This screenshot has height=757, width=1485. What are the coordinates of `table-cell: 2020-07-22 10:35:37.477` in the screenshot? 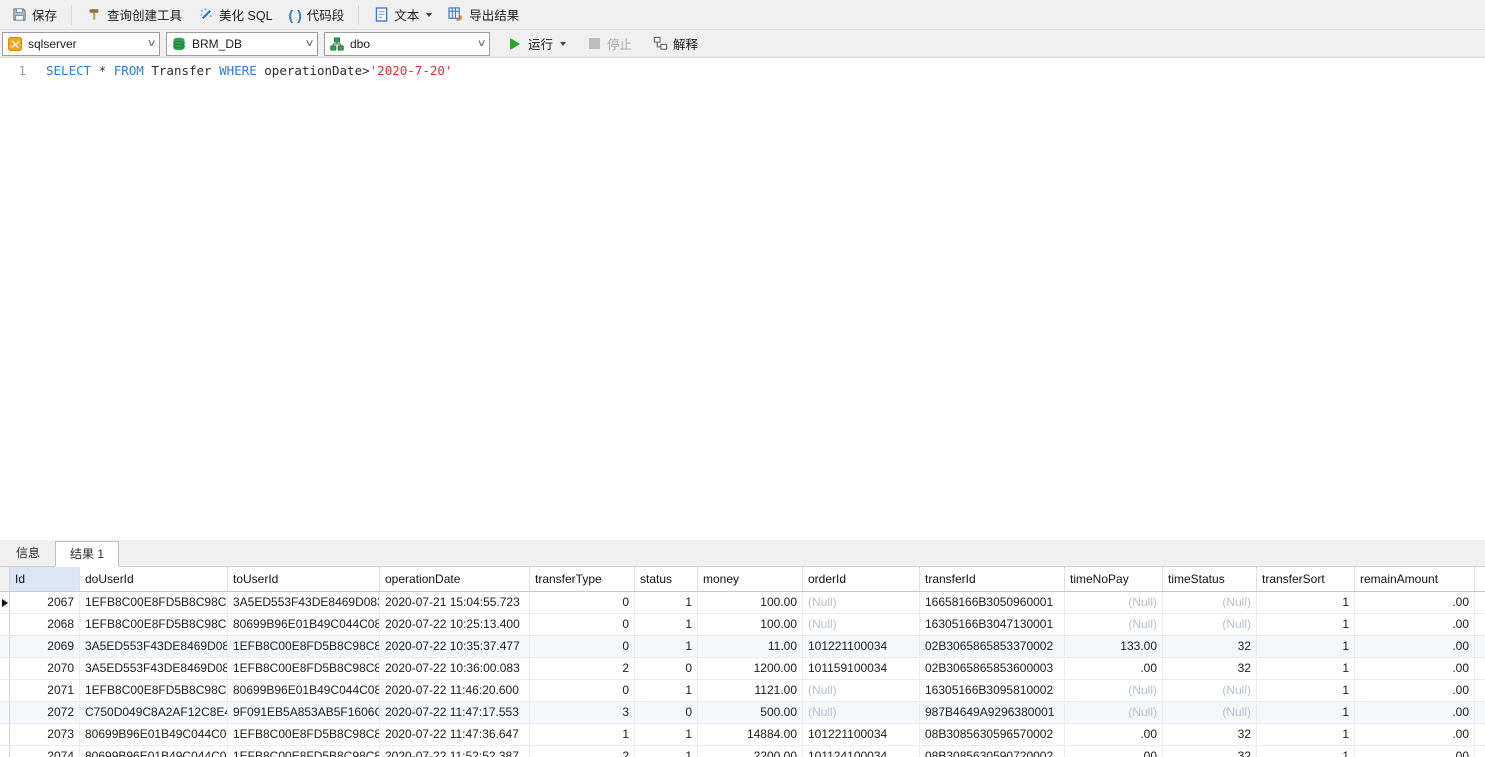 It's located at (455, 646).